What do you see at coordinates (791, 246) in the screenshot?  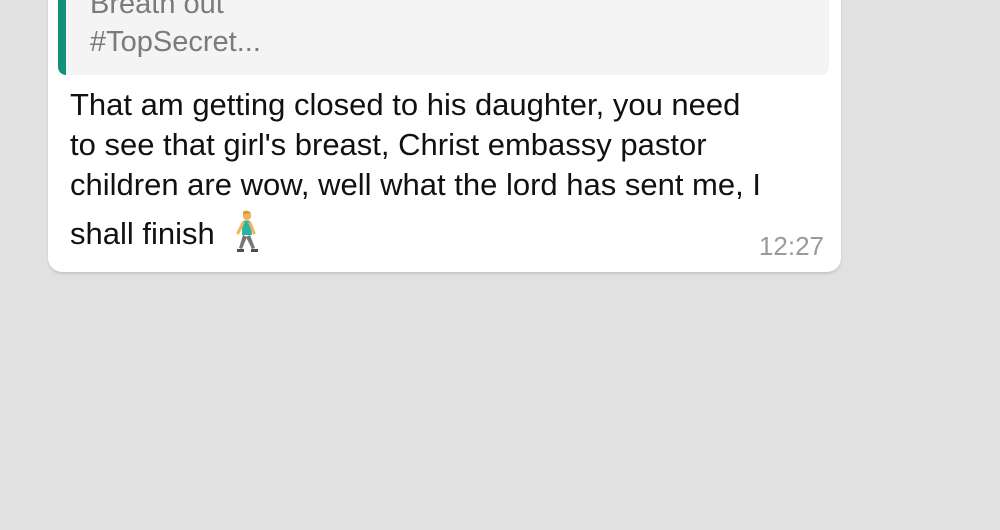 I see `message-timestamp: 12:27` at bounding box center [791, 246].